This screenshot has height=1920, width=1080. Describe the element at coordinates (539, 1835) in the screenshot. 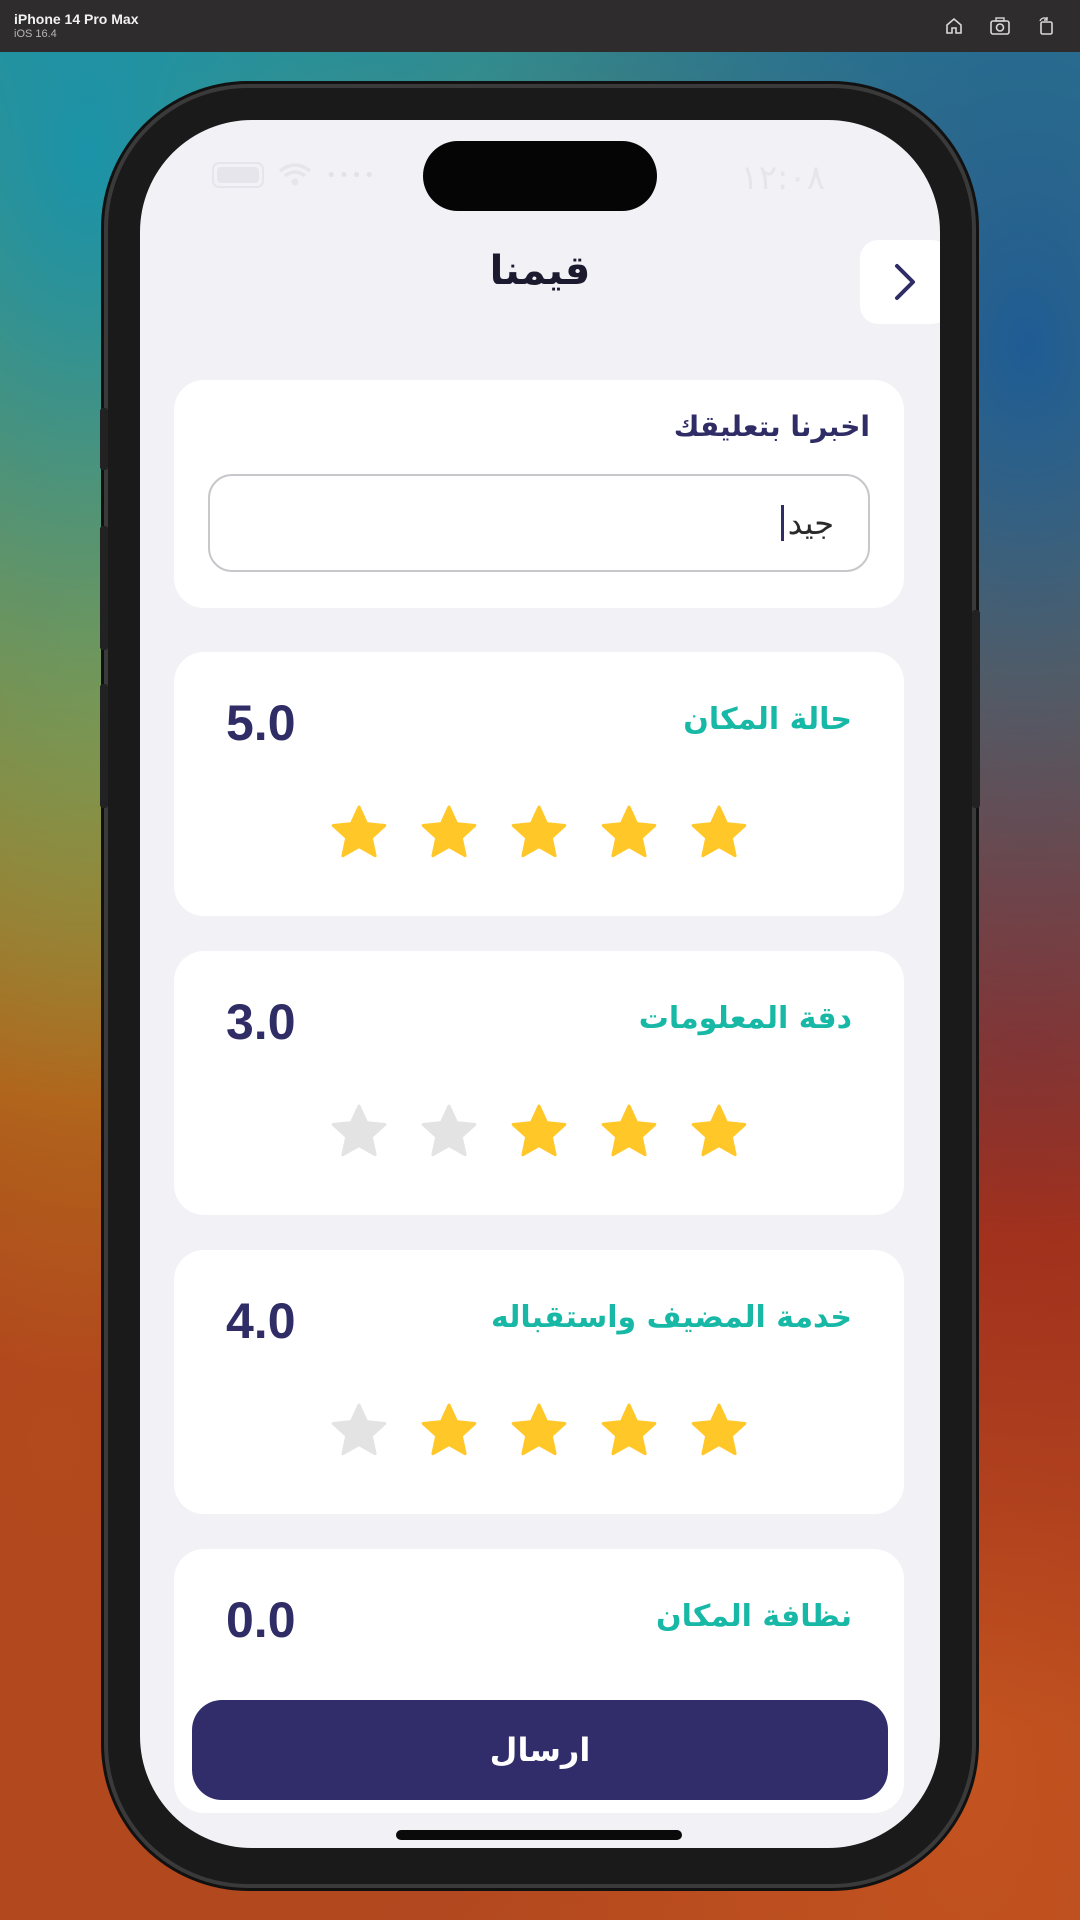

I see `home-indicator` at that location.